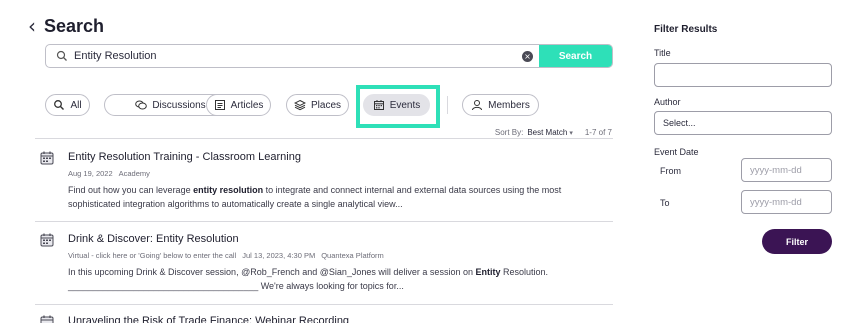  Describe the element at coordinates (667, 102) in the screenshot. I see `author-label: Author` at that location.